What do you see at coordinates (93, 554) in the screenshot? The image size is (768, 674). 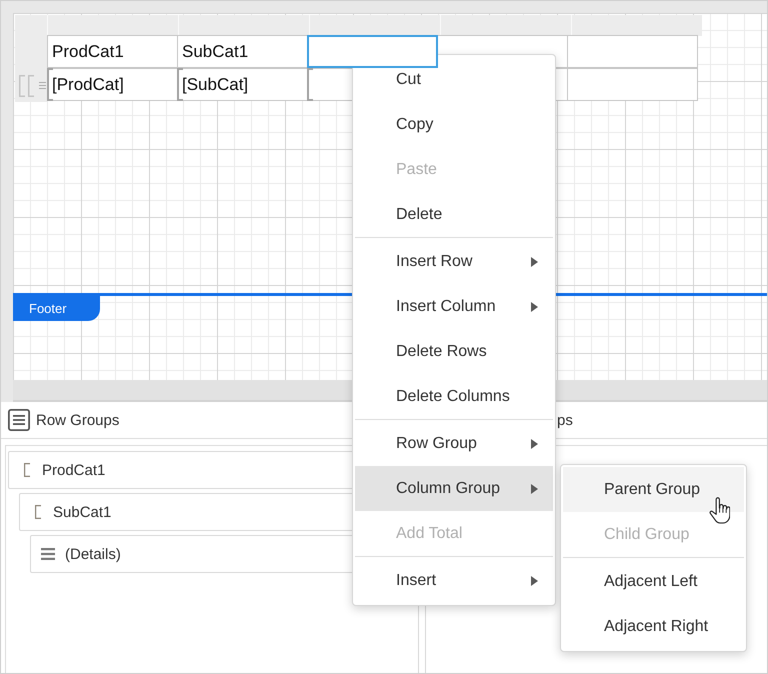 I see `group-label: (Details)` at bounding box center [93, 554].